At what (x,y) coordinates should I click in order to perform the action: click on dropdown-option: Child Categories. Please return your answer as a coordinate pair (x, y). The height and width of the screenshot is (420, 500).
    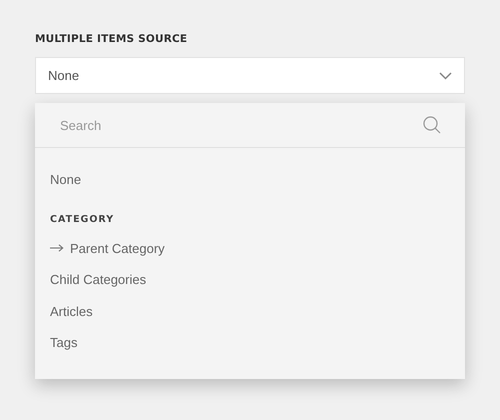
    Looking at the image, I should click on (98, 280).